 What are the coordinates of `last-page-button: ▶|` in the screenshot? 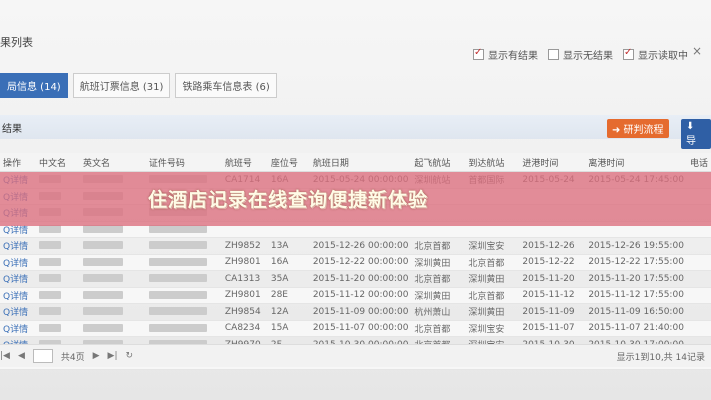 It's located at (113, 356).